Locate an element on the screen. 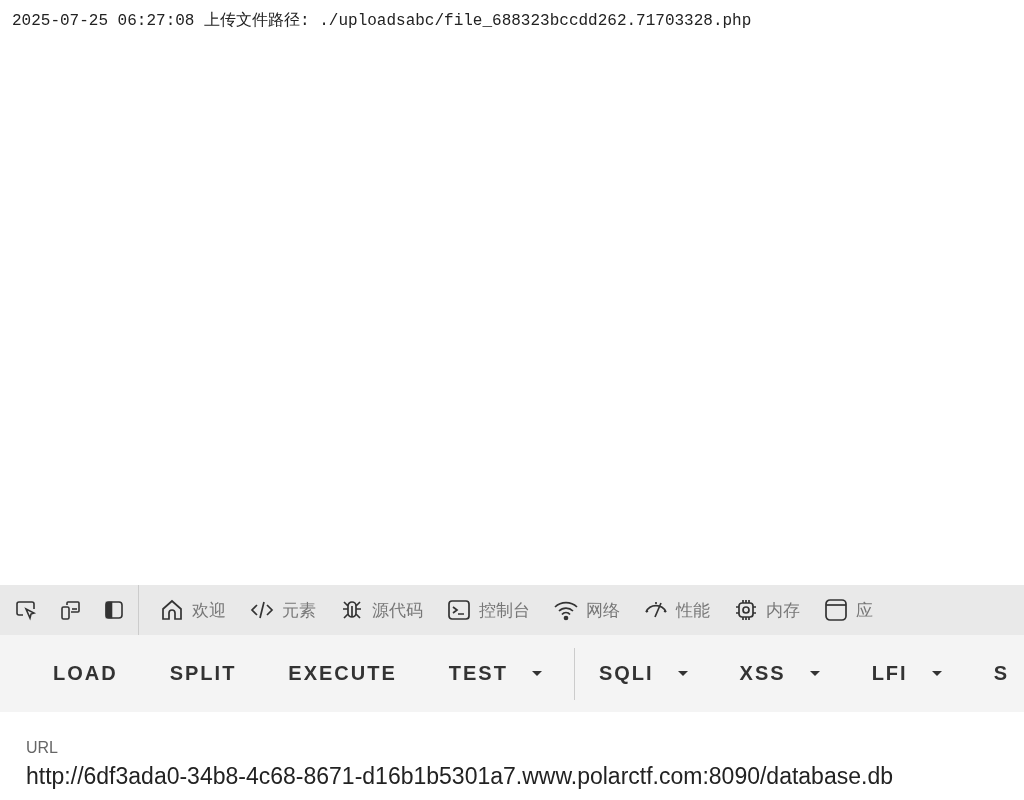  dropdown-button: SQLI is located at coordinates (643, 673).